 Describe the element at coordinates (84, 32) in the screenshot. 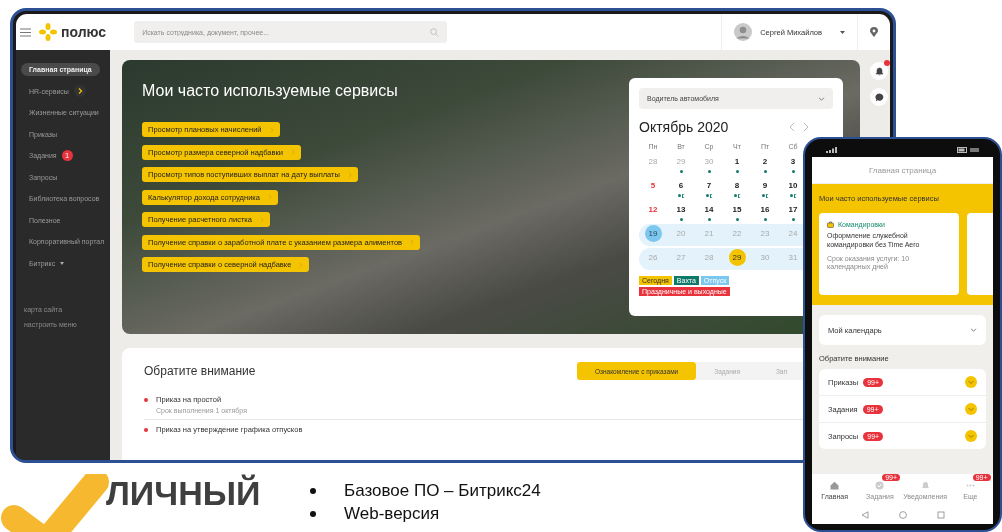

I see `logo-text: полюс` at that location.